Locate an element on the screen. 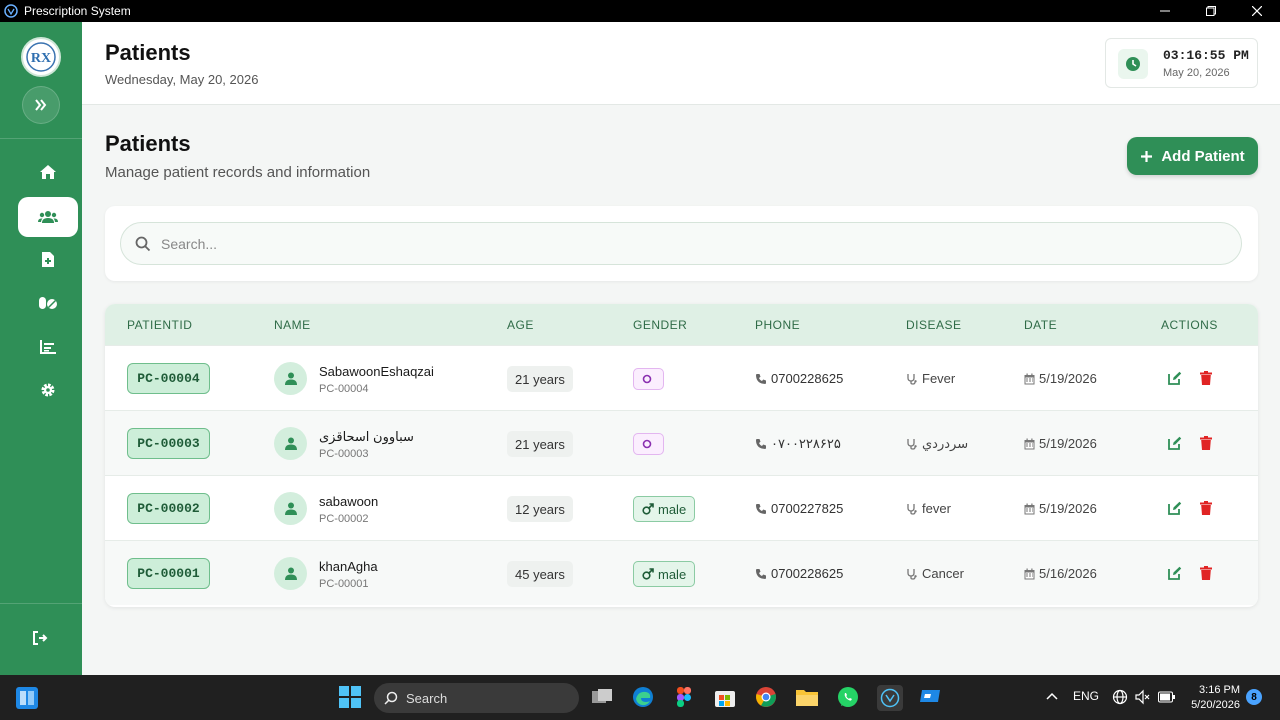 Image resolution: width=1280 pixels, height=720 pixels. chevron-up-icon is located at coordinates (1052, 696).